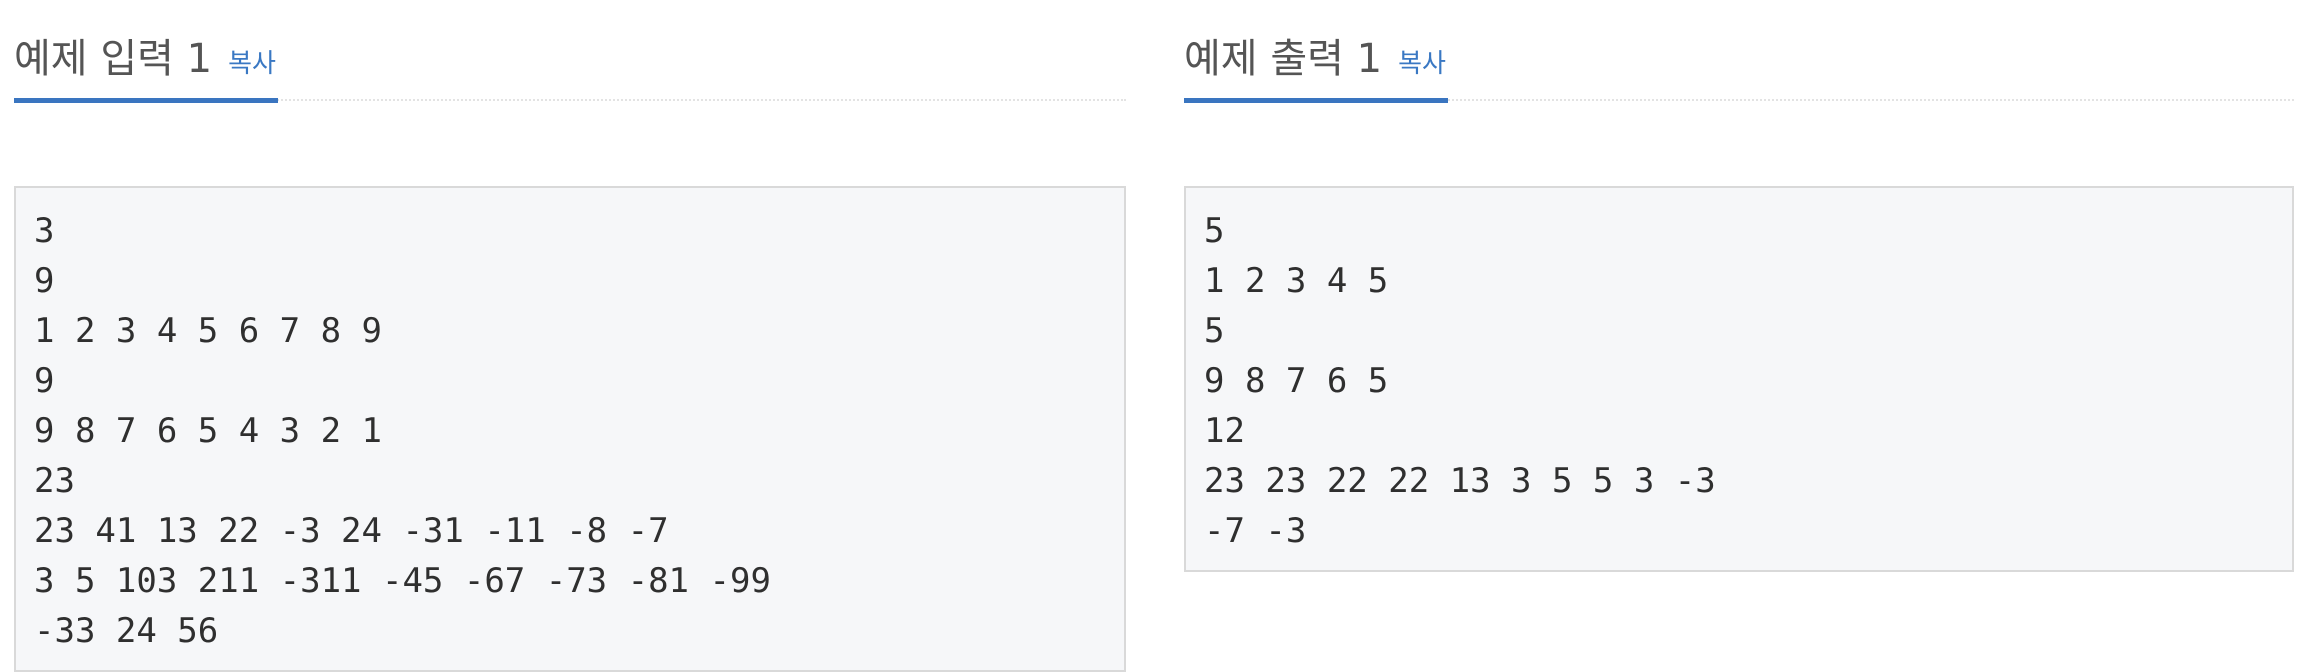  I want to click on copy-output-button: 복사, so click(1422, 61).